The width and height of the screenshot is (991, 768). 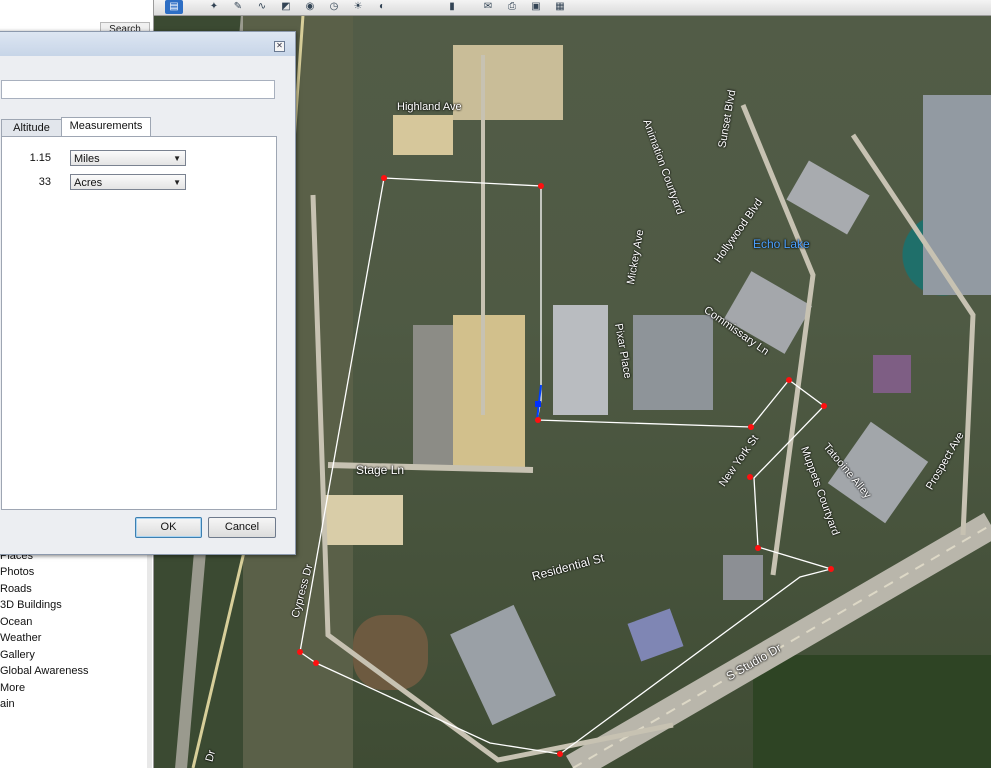 What do you see at coordinates (536, 7) in the screenshot?
I see `save-image-icon: ▣` at bounding box center [536, 7].